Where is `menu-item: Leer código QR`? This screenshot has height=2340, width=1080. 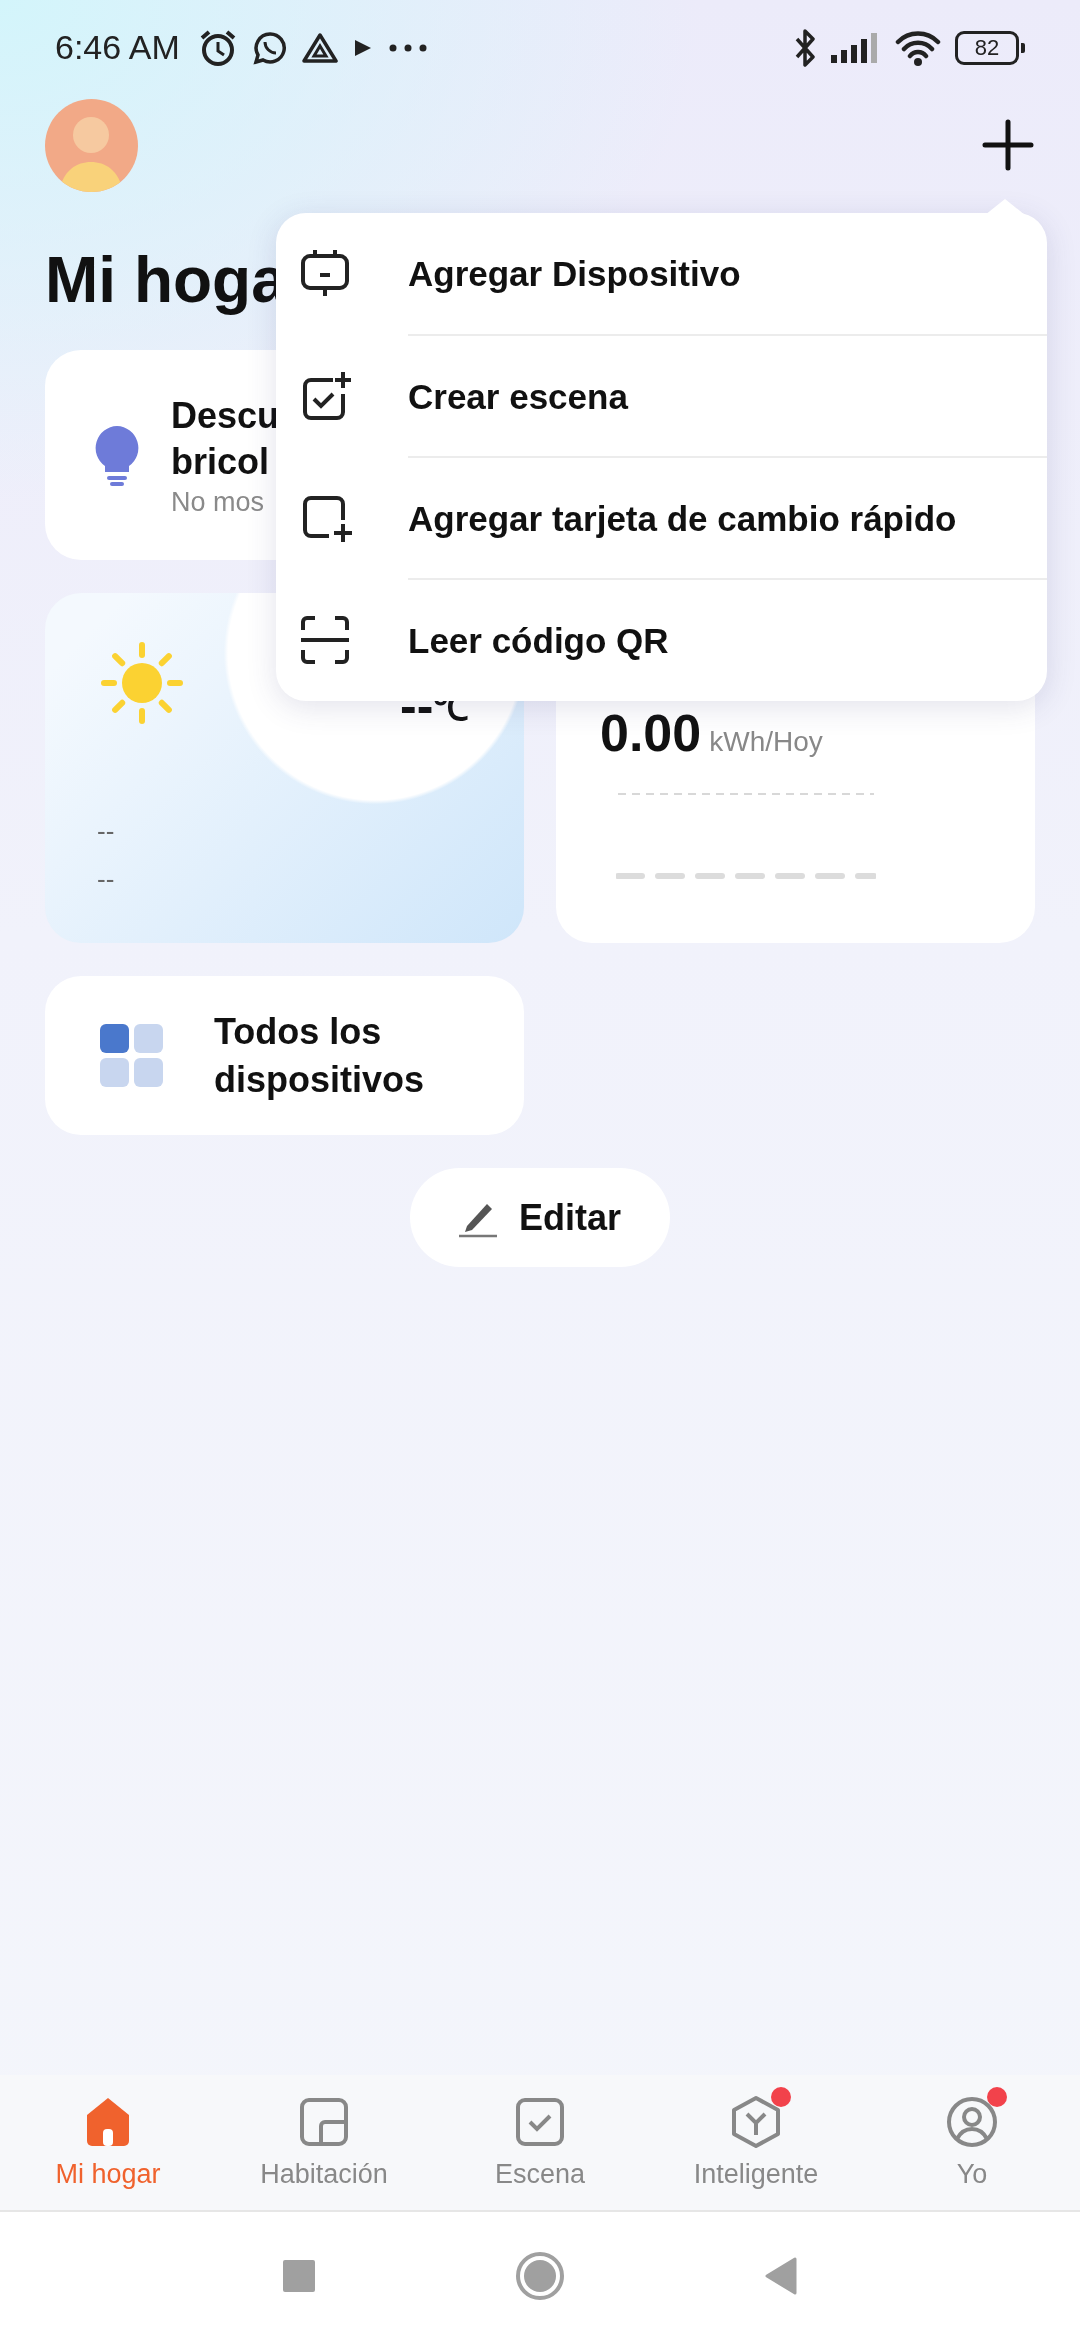 menu-item: Leer código QR is located at coordinates (727, 640).